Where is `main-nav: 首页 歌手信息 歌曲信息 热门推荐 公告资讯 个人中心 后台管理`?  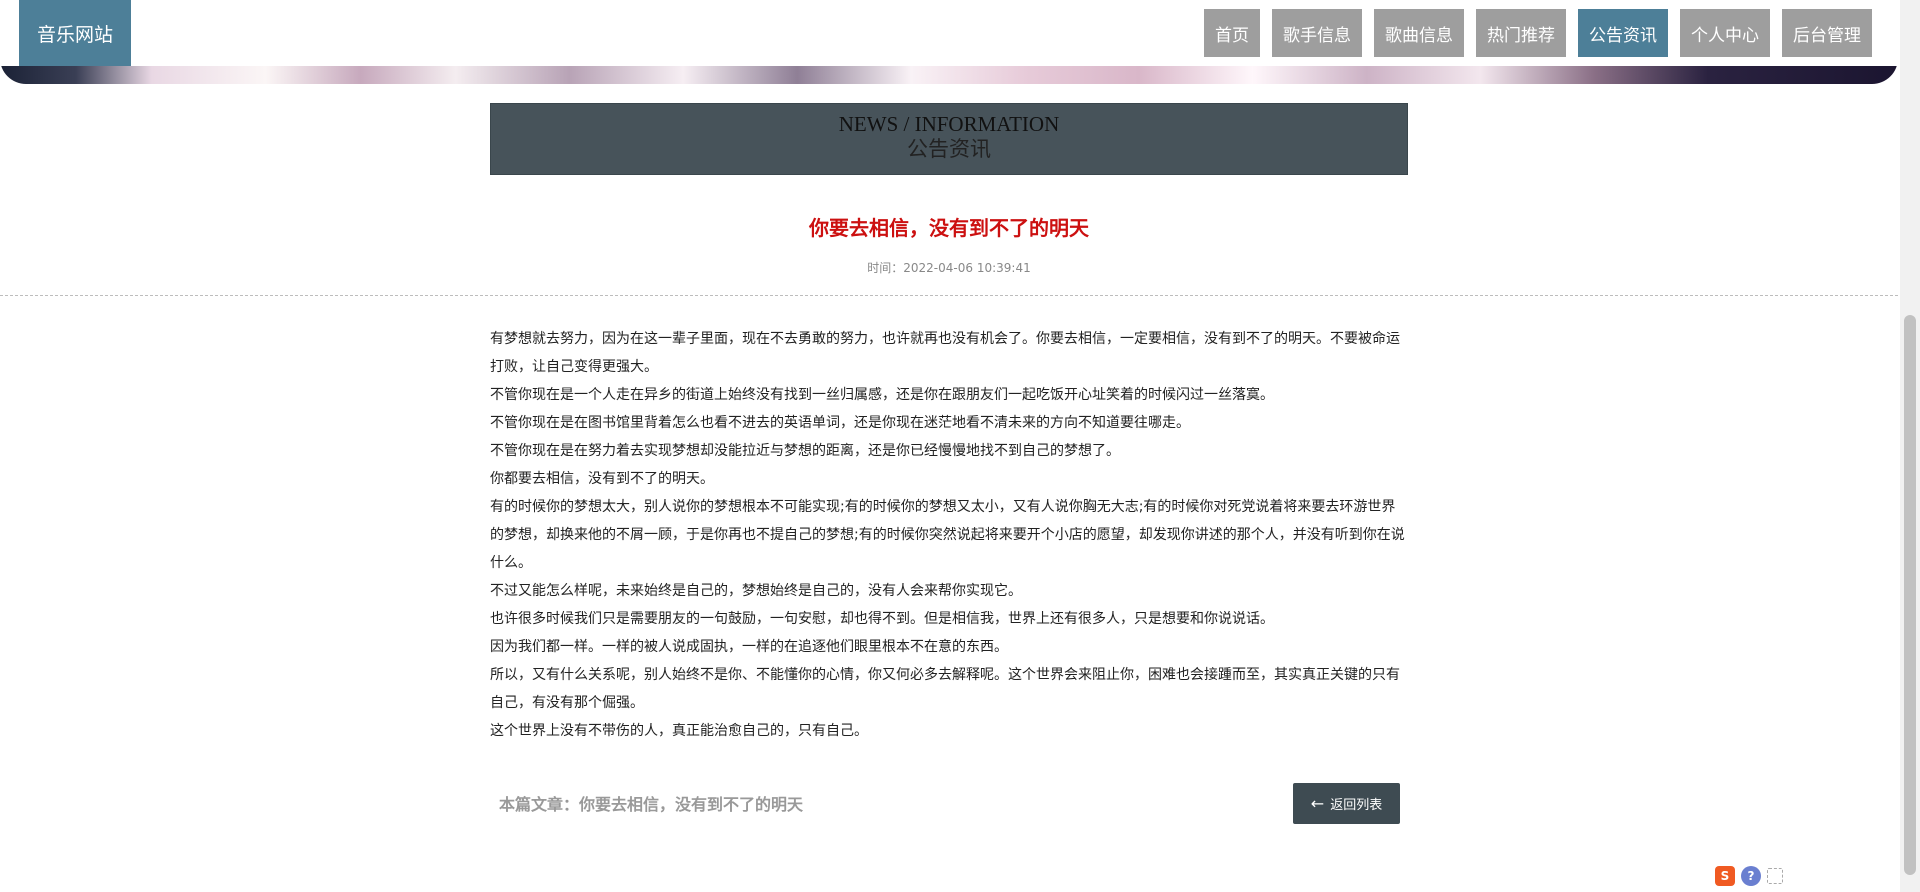
main-nav: 首页 歌手信息 歌曲信息 热门推荐 公告资讯 个人中心 后台管理 is located at coordinates (1538, 33).